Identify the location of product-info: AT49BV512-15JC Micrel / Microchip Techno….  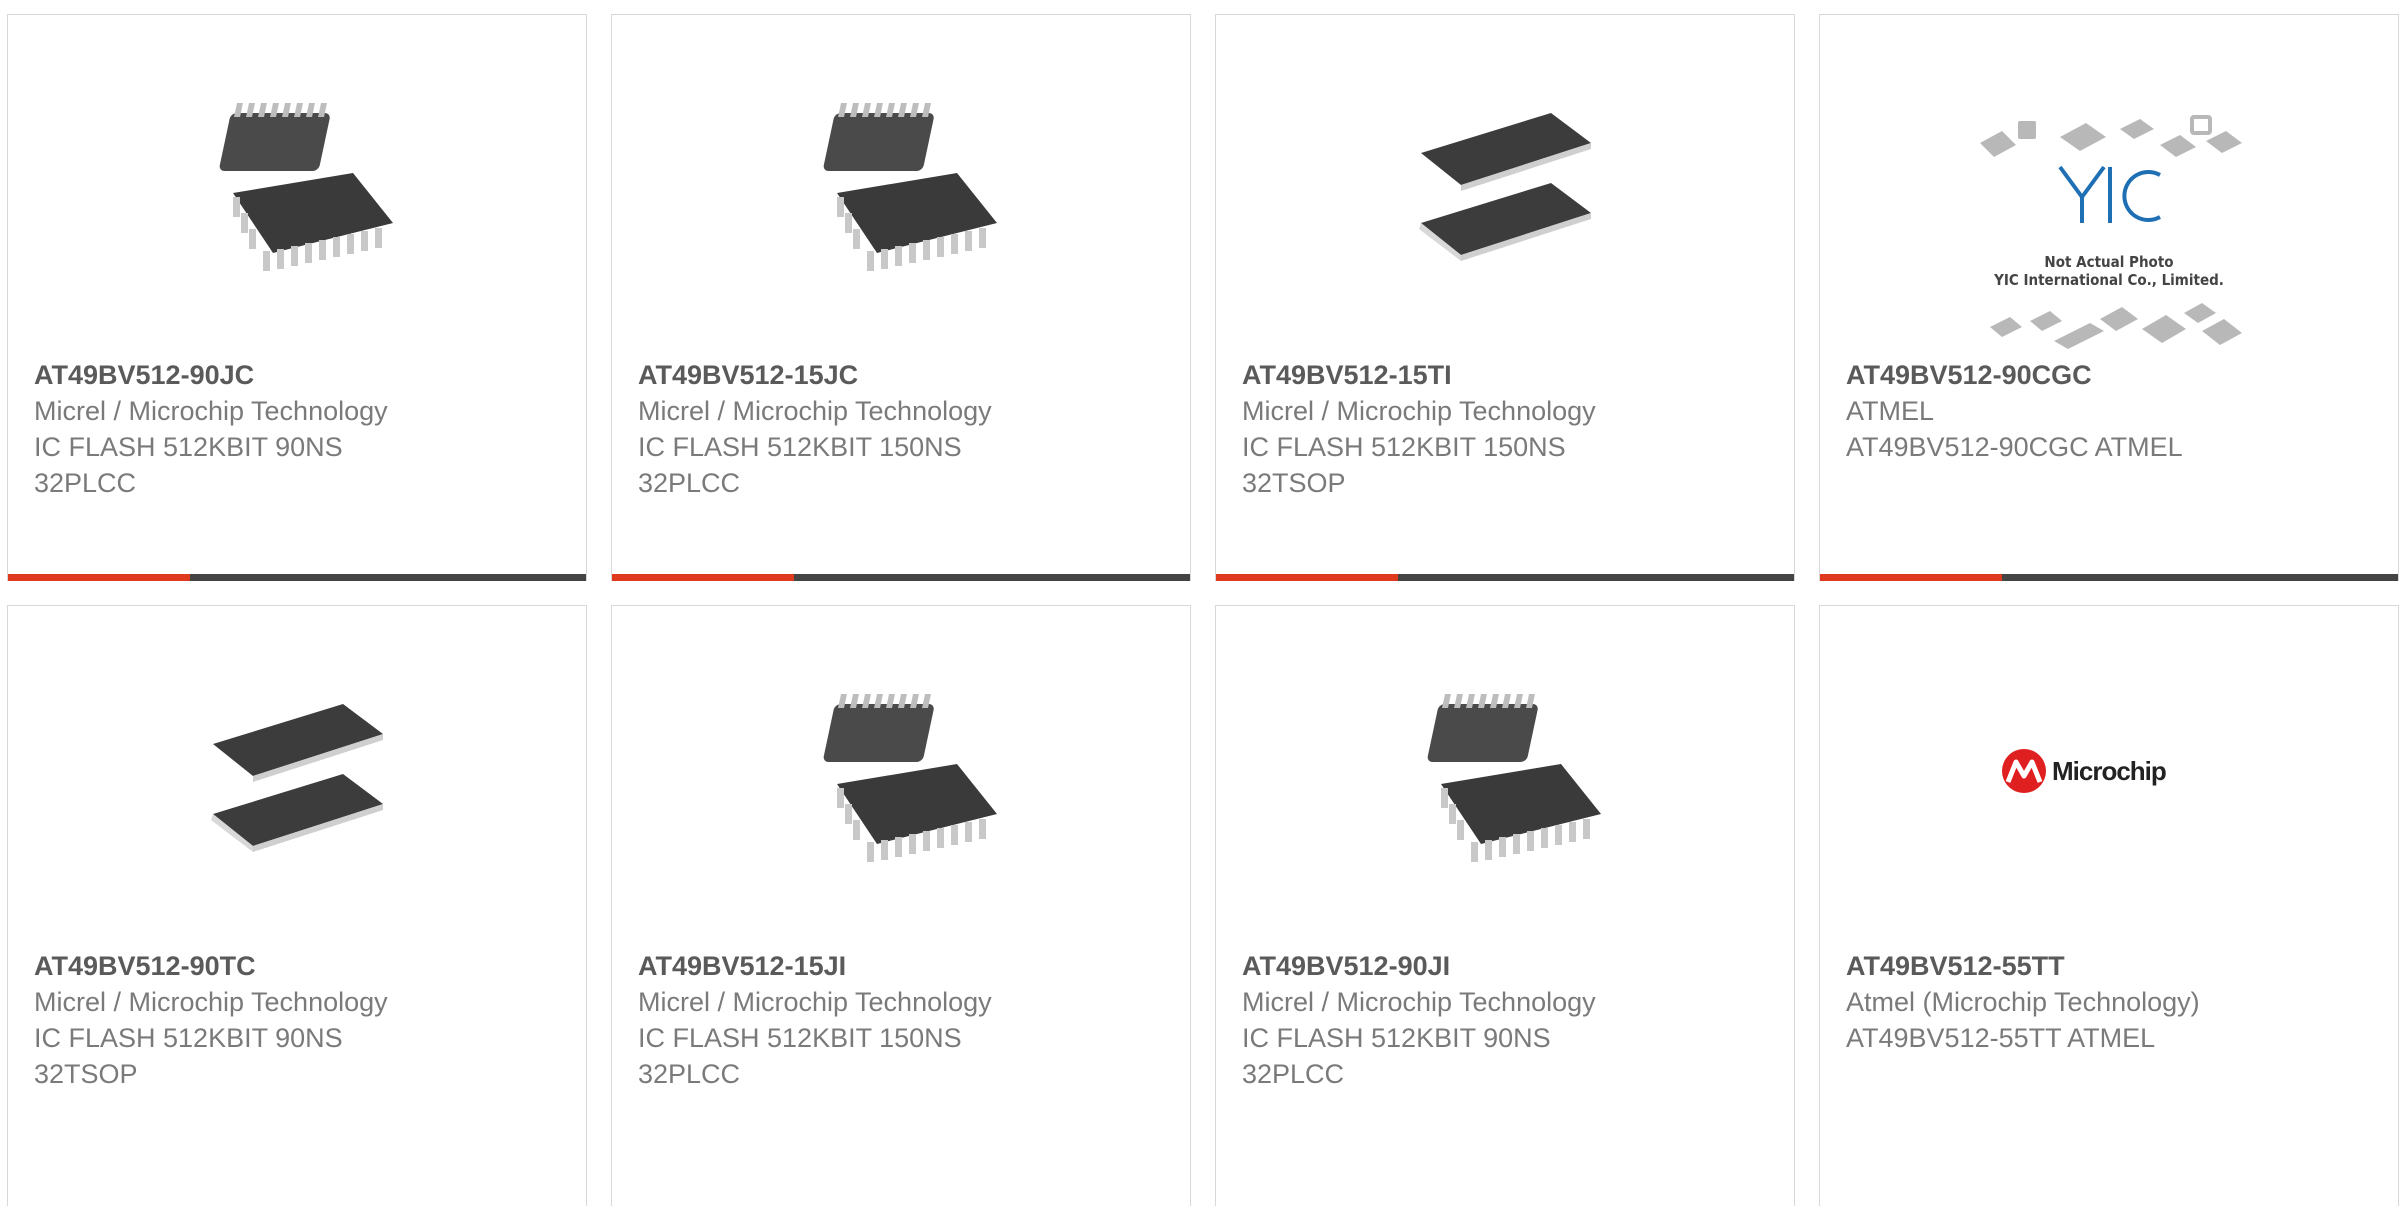
(904, 429).